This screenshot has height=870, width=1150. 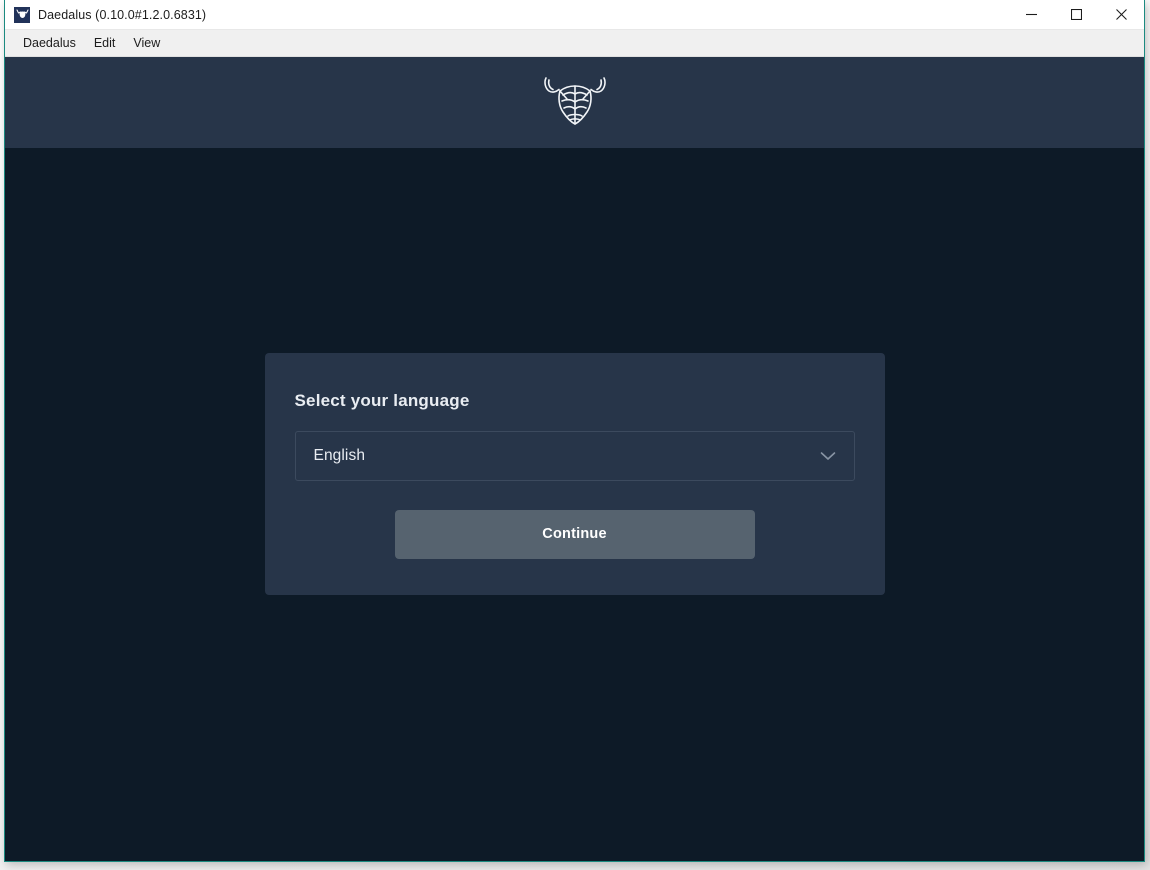 I want to click on app-bull-logo-icon, so click(x=22, y=14).